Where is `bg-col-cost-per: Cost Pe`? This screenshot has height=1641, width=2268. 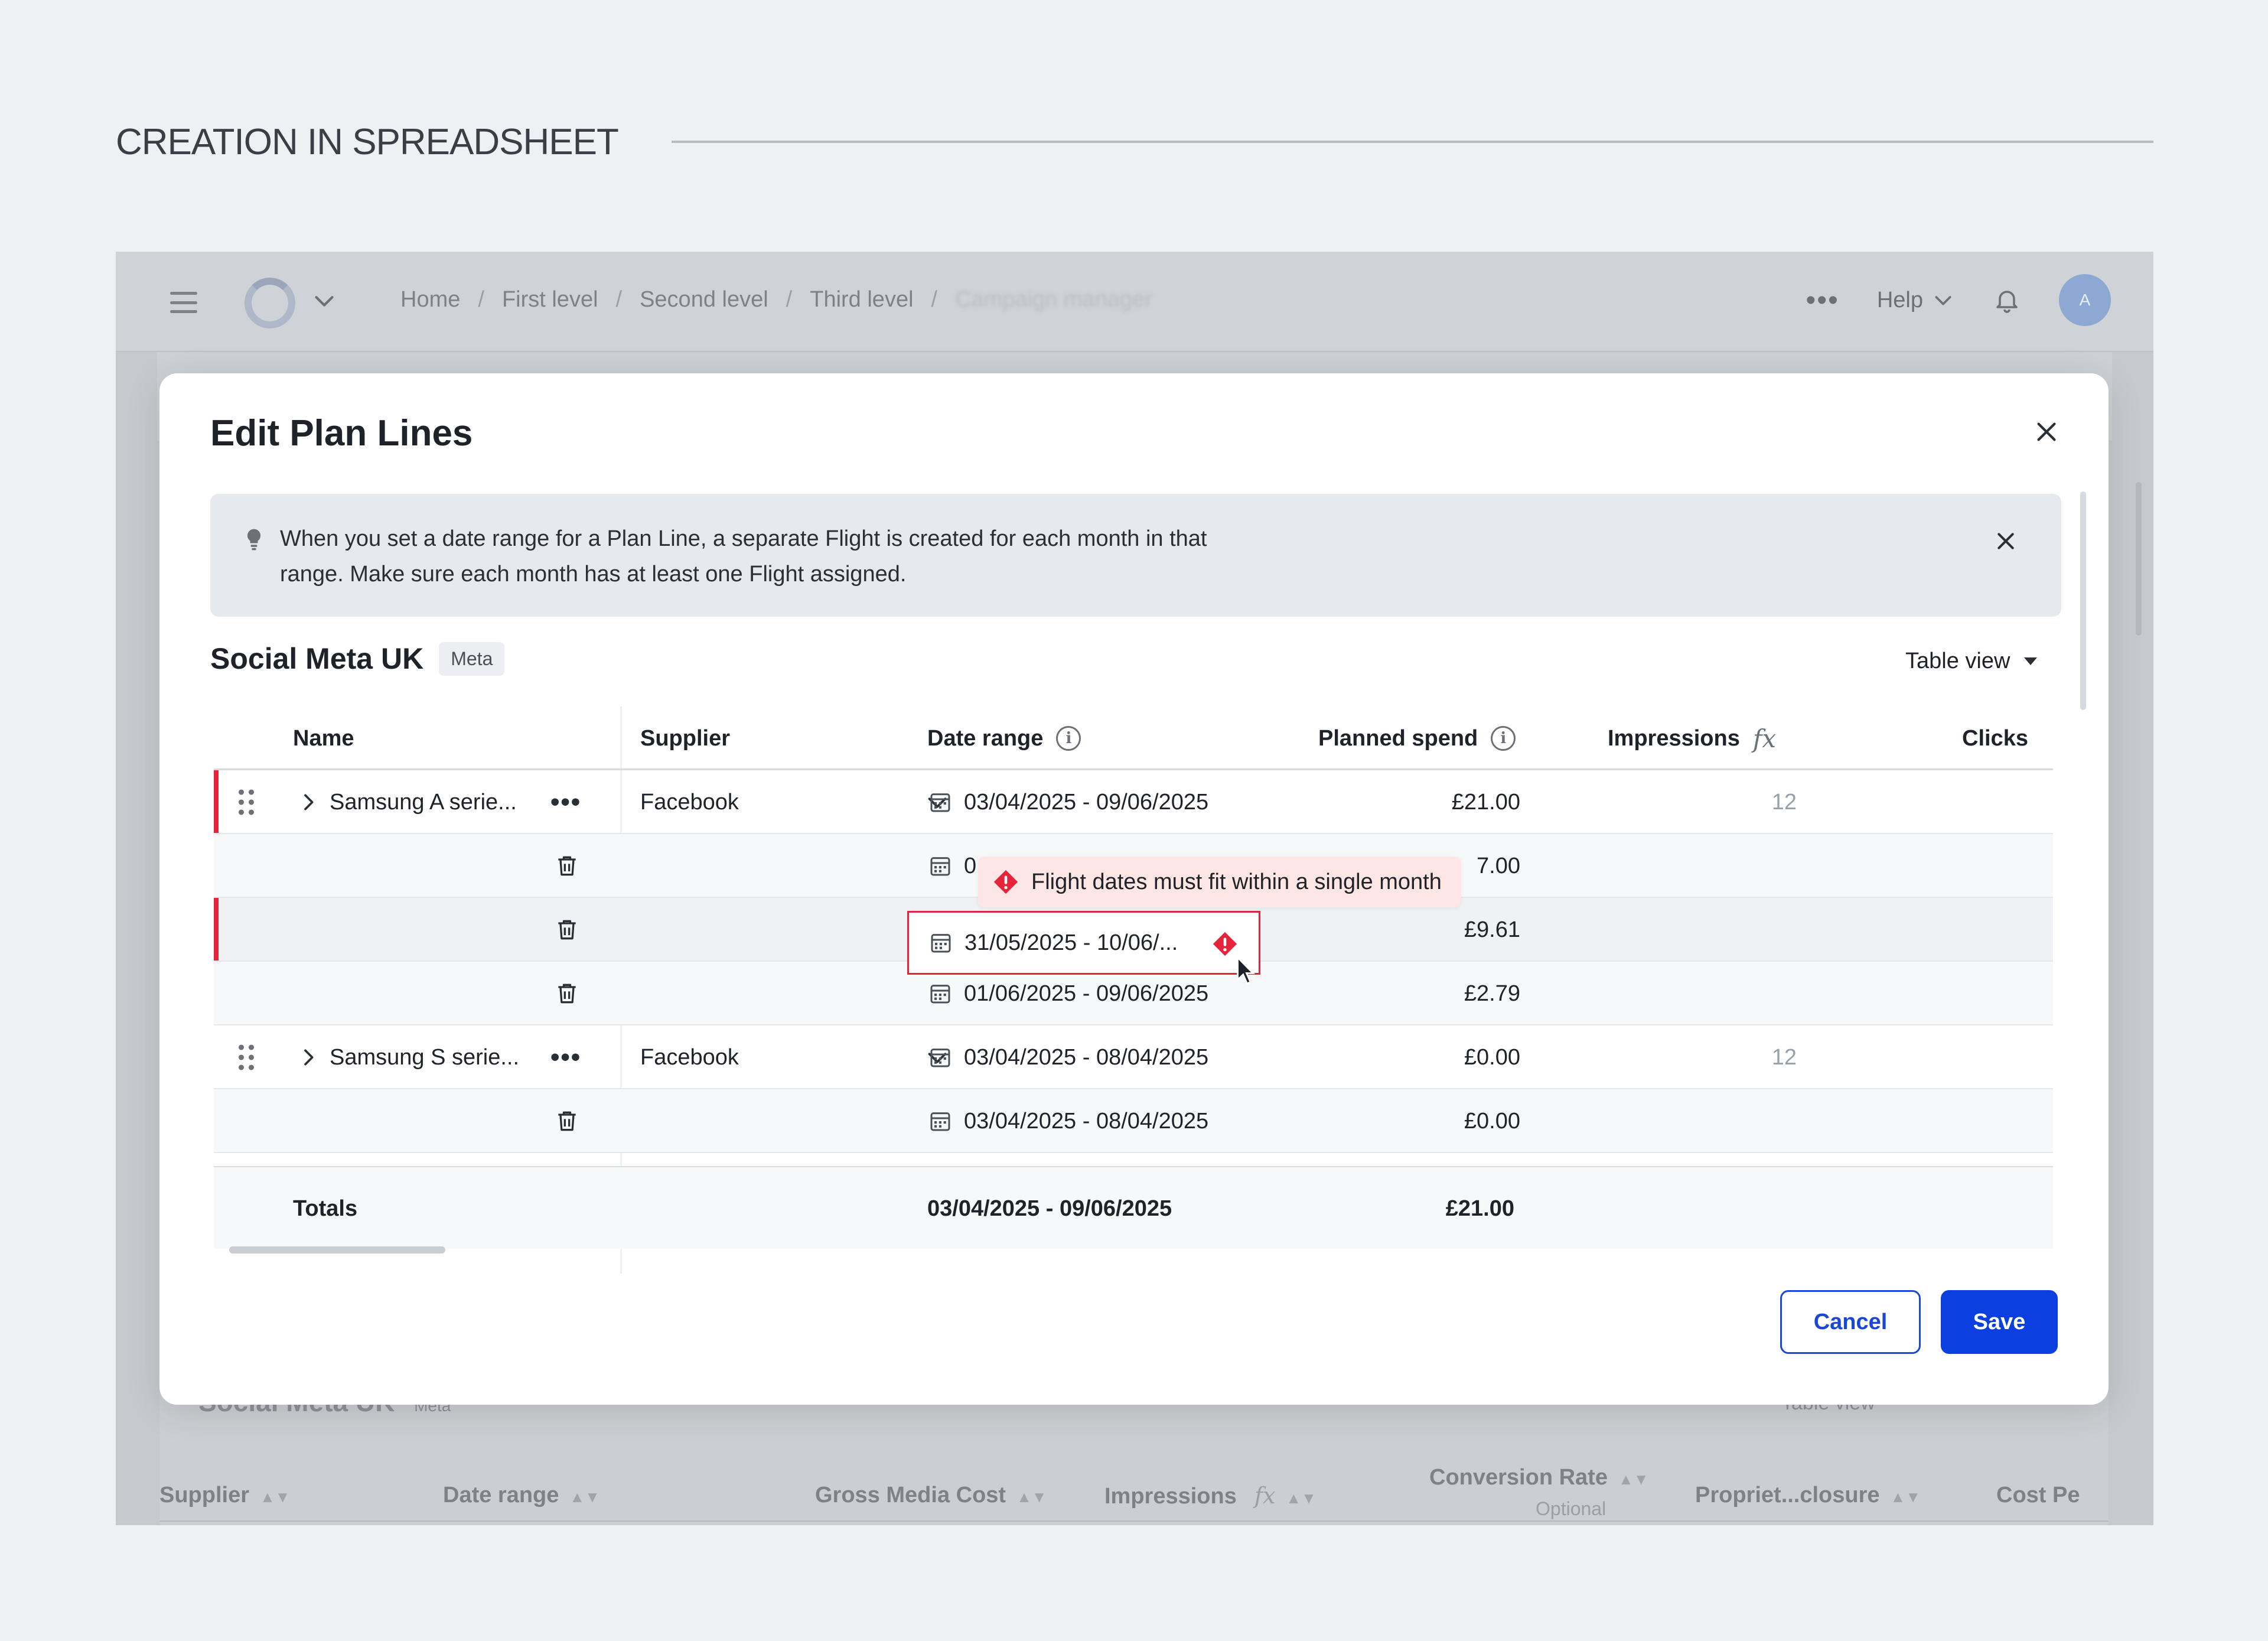
bg-col-cost-per: Cost Pe is located at coordinates (2038, 1495).